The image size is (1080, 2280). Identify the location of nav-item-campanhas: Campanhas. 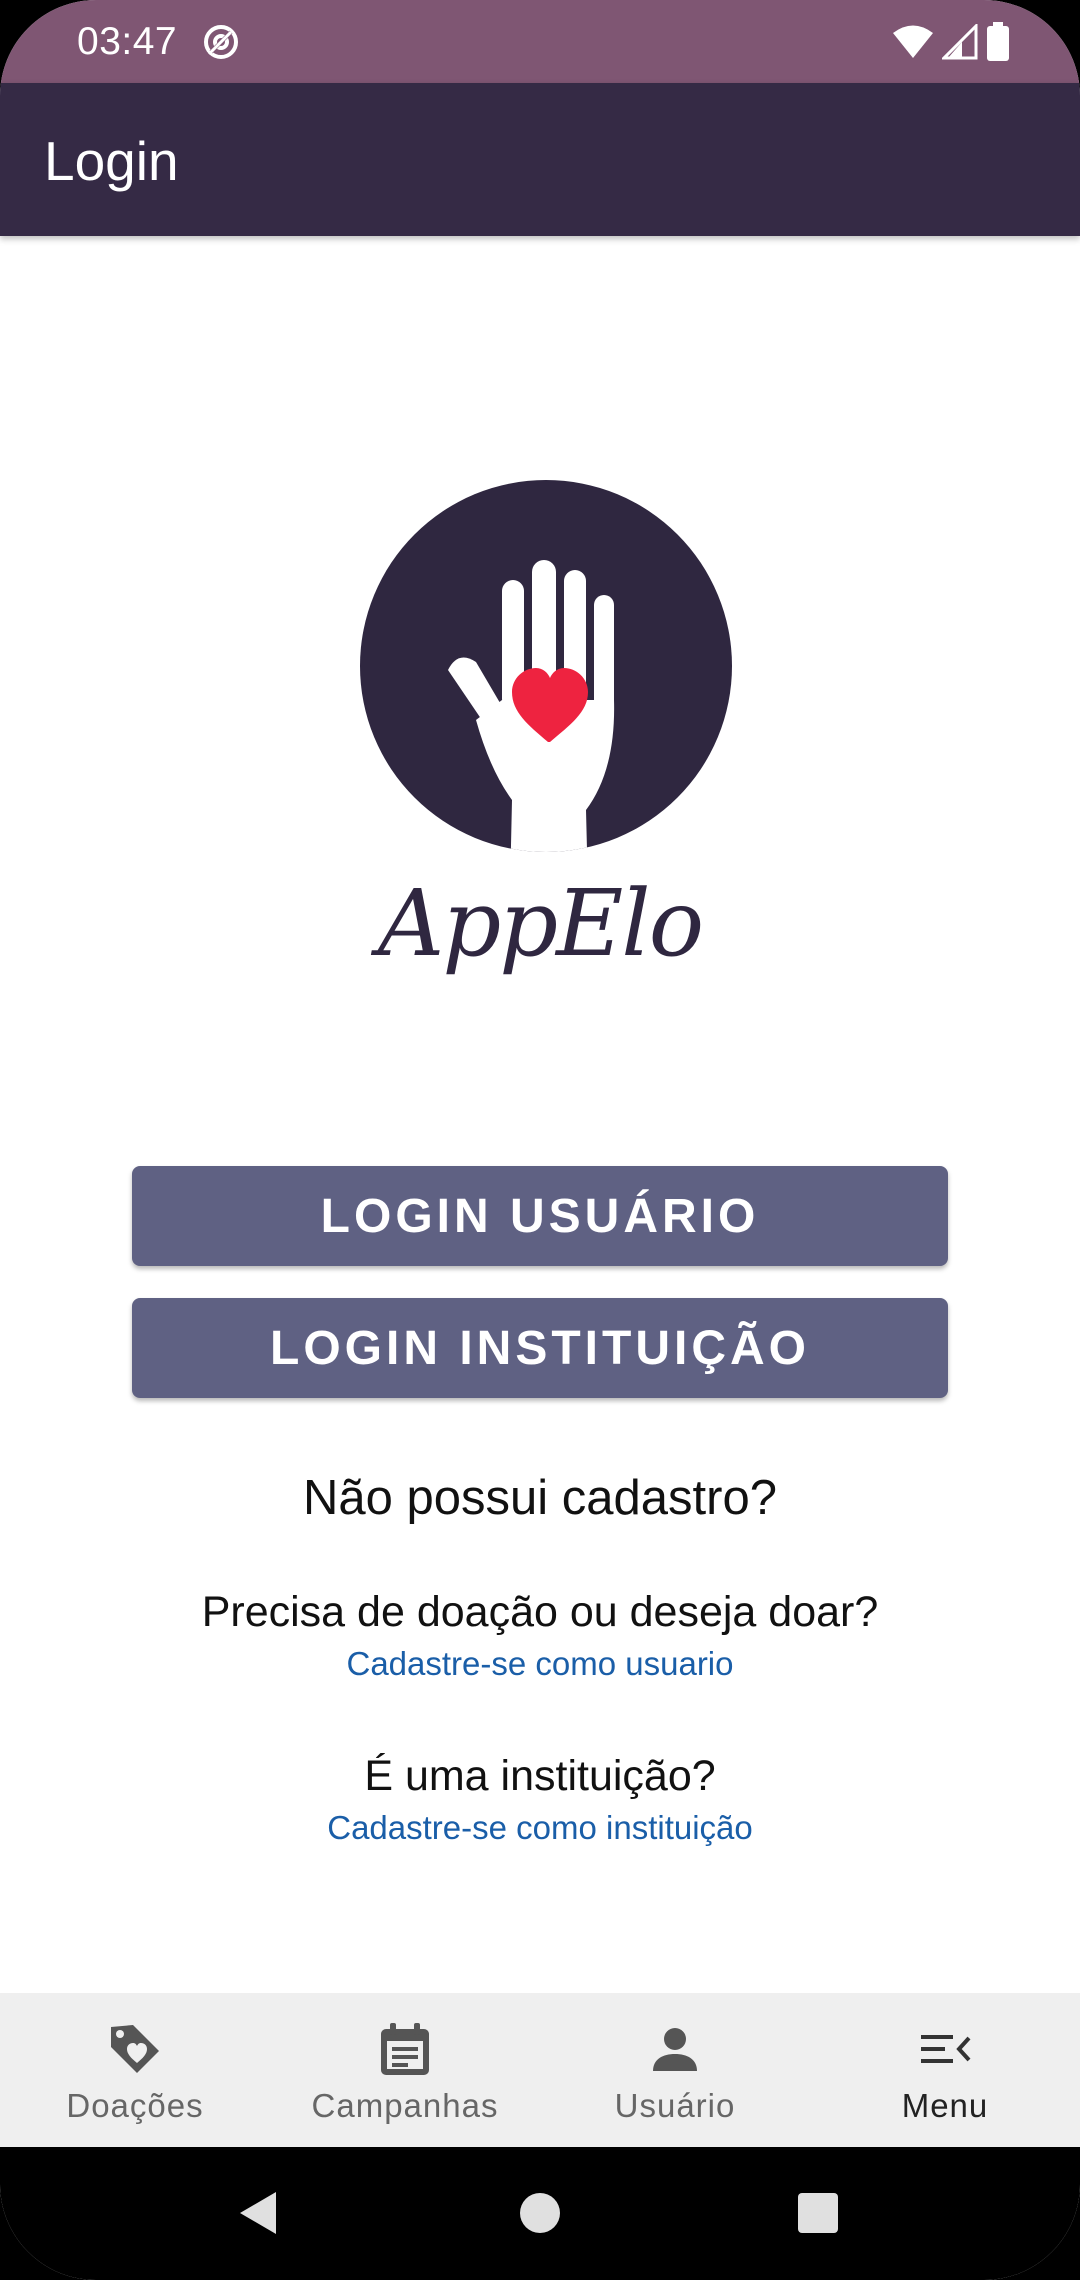
(405, 2070).